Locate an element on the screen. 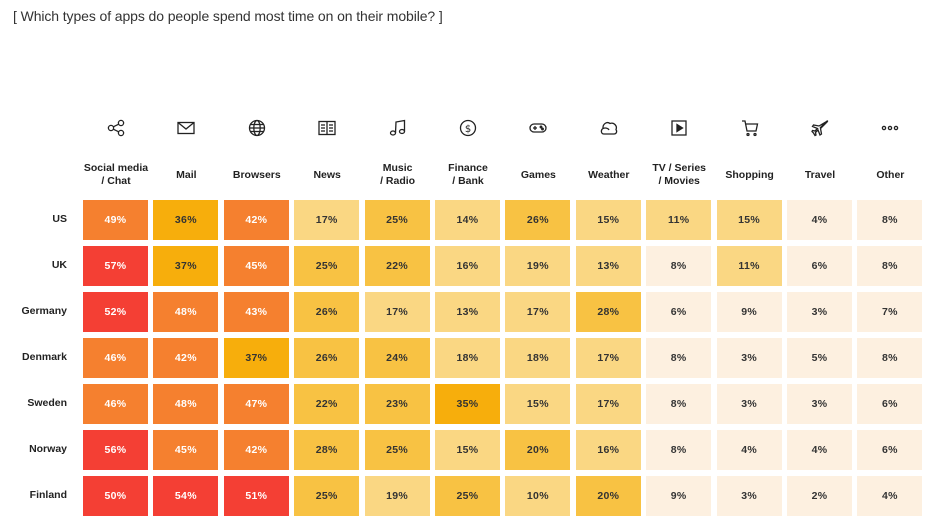 The height and width of the screenshot is (531, 939). globe-icon is located at coordinates (257, 128).